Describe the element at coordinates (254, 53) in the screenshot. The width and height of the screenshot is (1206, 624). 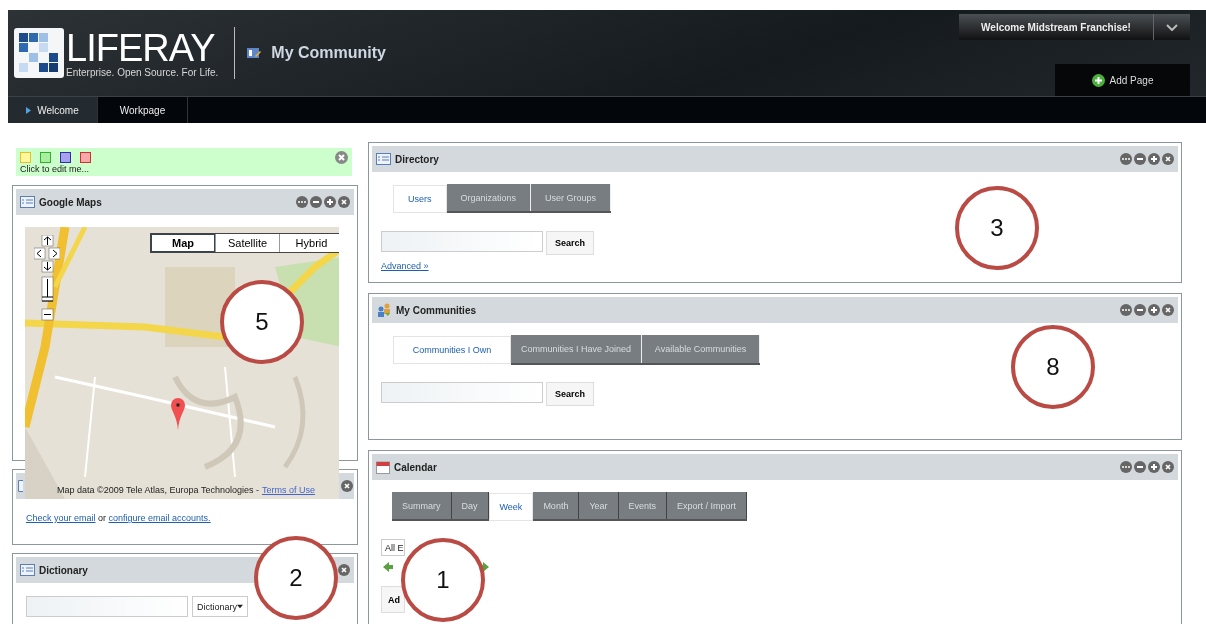
I see `community-icon` at that location.